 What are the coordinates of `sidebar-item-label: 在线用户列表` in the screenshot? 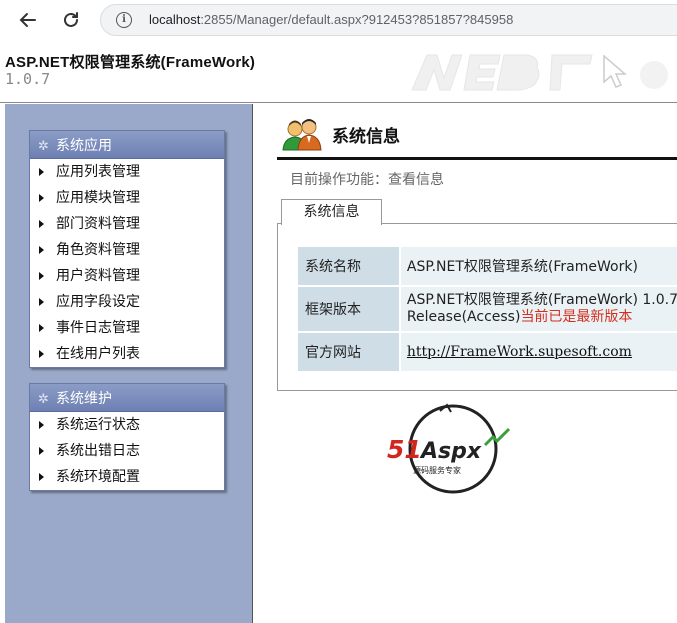 It's located at (98, 354).